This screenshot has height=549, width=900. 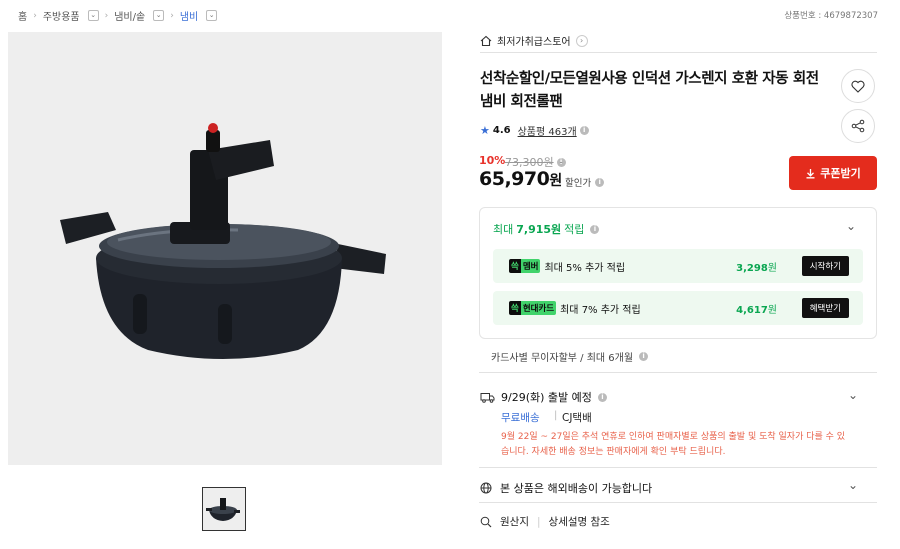 What do you see at coordinates (22, 15) in the screenshot?
I see `breadcrumb-home: 홈` at bounding box center [22, 15].